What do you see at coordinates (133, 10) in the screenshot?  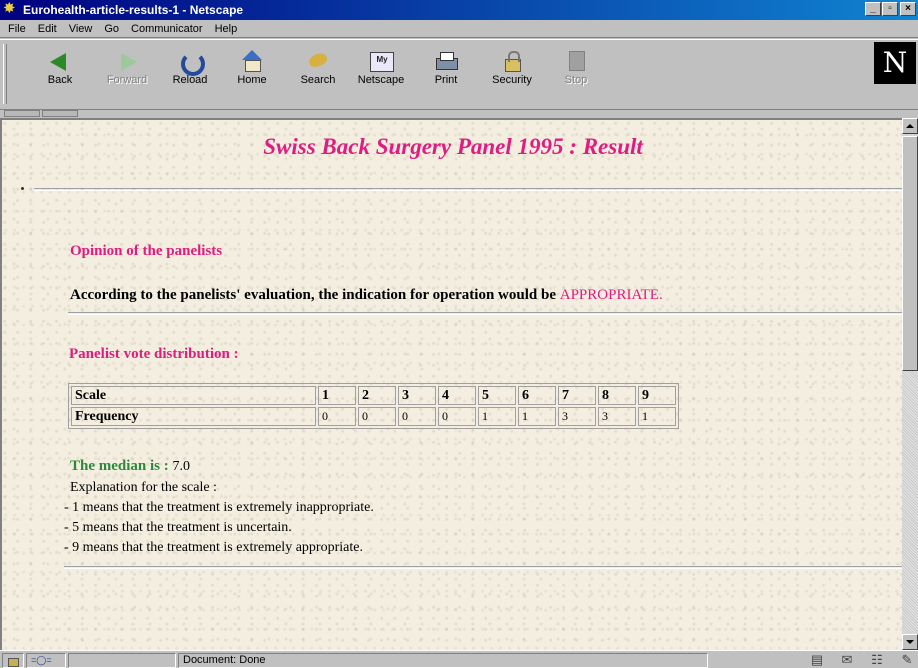 I see `window-title: Eurohealth-article-results-1 - Netscape` at bounding box center [133, 10].